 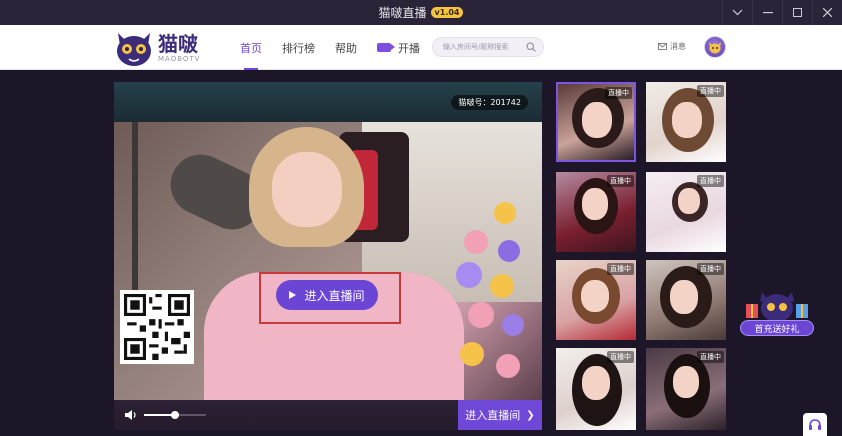 What do you see at coordinates (447, 12) in the screenshot?
I see `version-badge: v1.04` at bounding box center [447, 12].